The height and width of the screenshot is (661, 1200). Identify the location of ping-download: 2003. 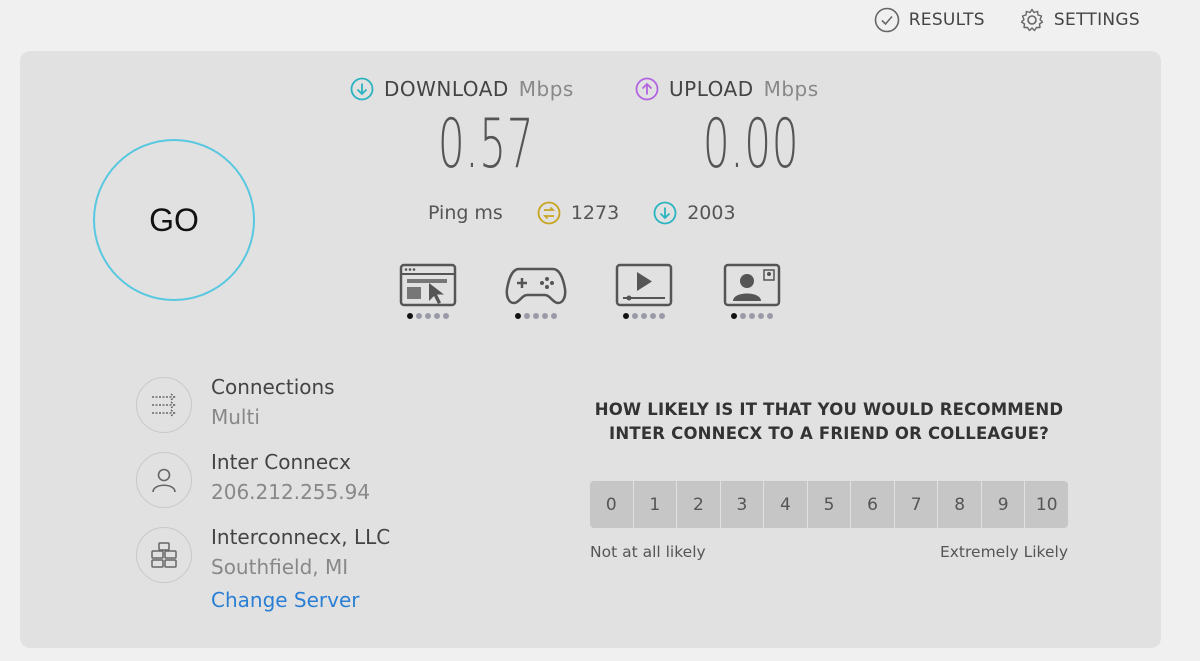
(694, 213).